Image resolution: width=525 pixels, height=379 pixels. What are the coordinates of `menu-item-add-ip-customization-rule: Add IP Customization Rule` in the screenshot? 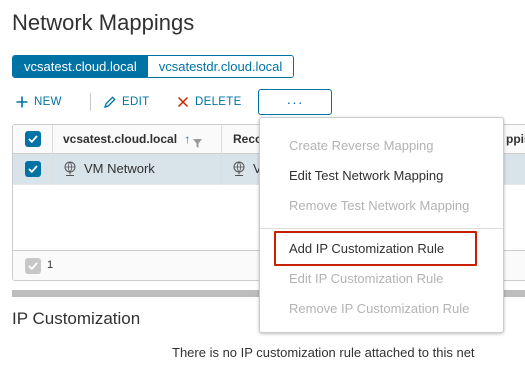 It's located at (381, 249).